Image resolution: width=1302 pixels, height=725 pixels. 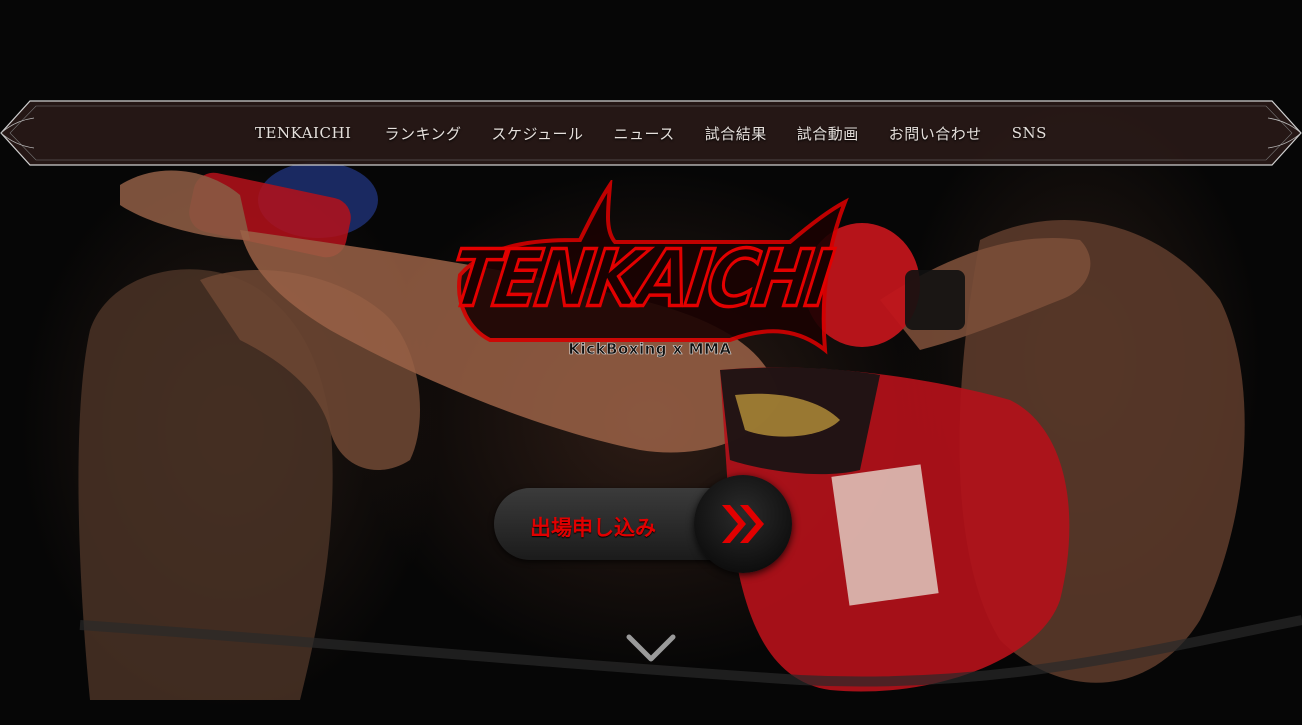 What do you see at coordinates (650, 349) in the screenshot?
I see `logo-subtitle: KickBoxing x MMA` at bounding box center [650, 349].